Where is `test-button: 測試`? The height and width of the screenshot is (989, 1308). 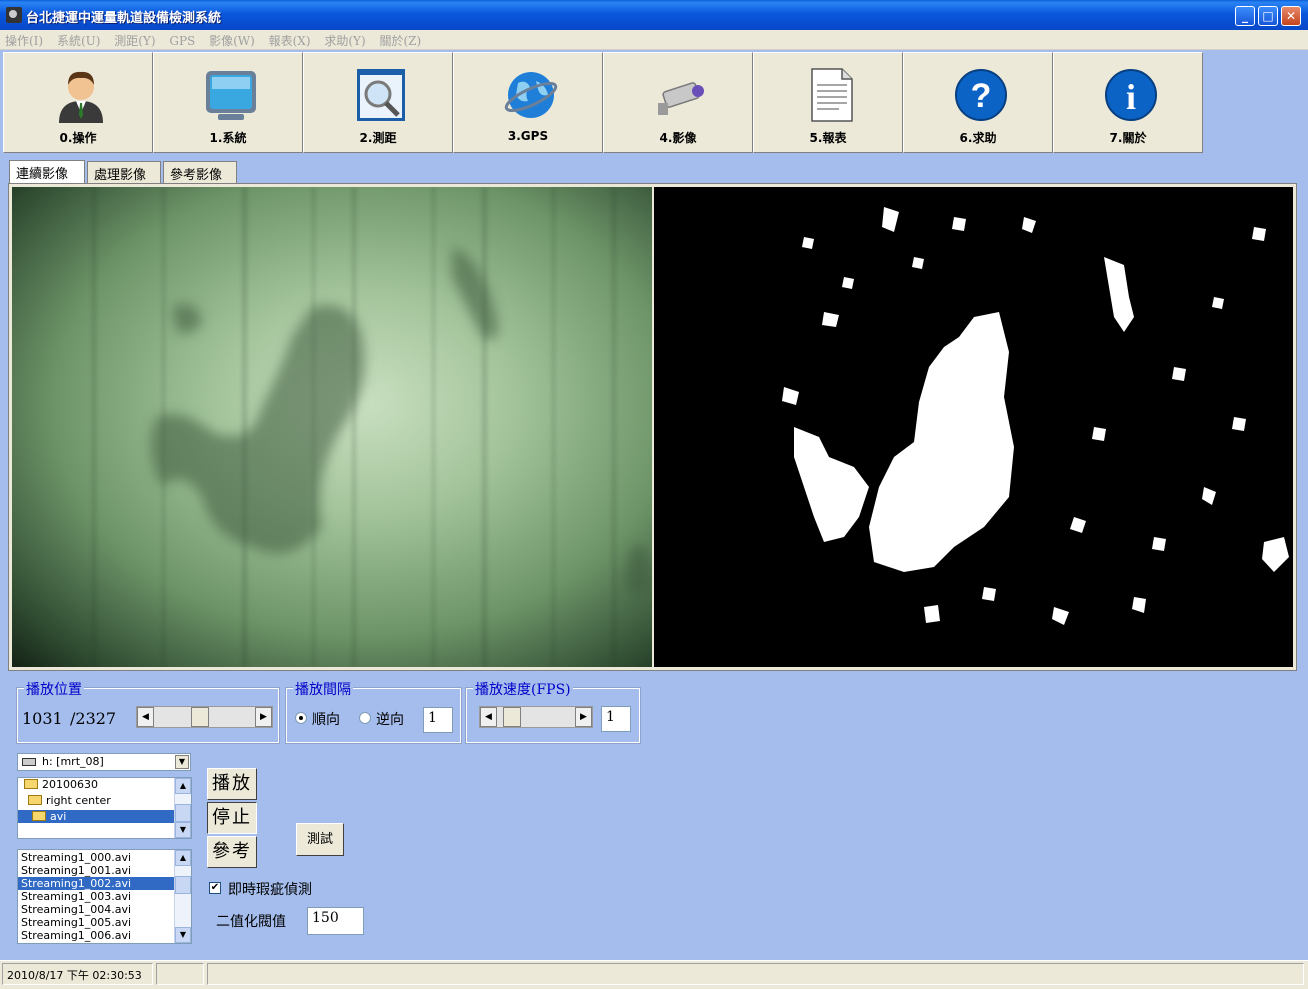 test-button: 測試 is located at coordinates (320, 839).